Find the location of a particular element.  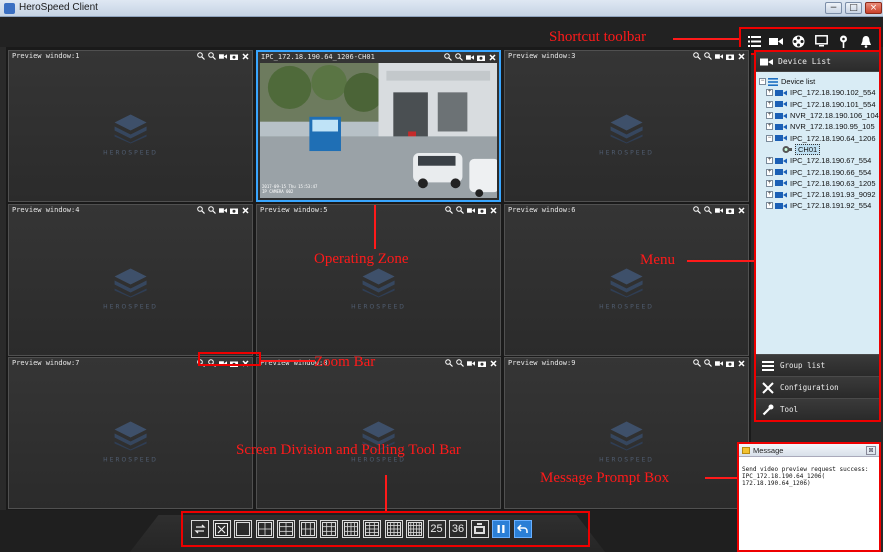

tree-channel-item: CH01 is located at coordinates (817, 149).